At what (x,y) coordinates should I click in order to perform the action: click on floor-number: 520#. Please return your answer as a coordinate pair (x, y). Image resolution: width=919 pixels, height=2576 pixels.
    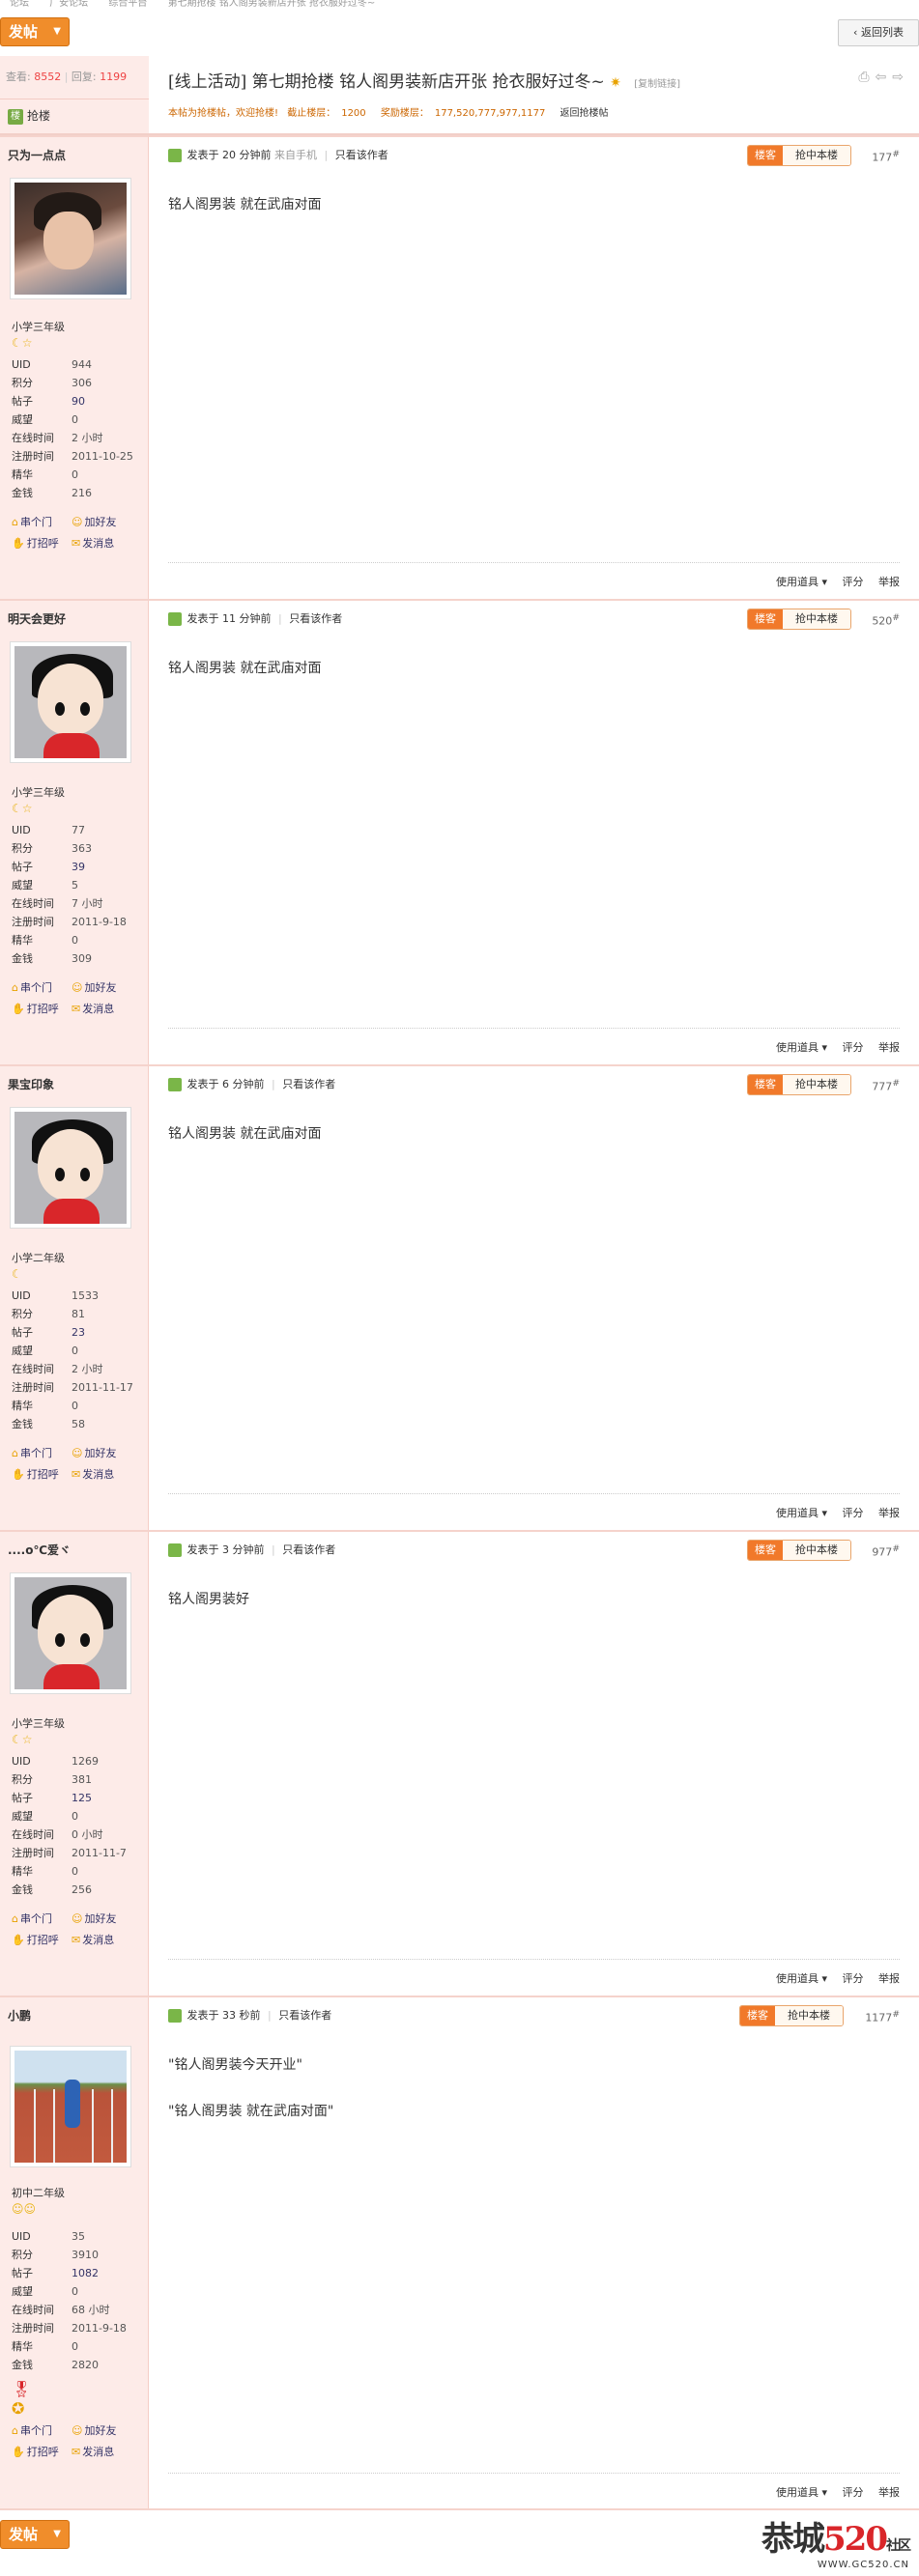
    Looking at the image, I should click on (886, 620).